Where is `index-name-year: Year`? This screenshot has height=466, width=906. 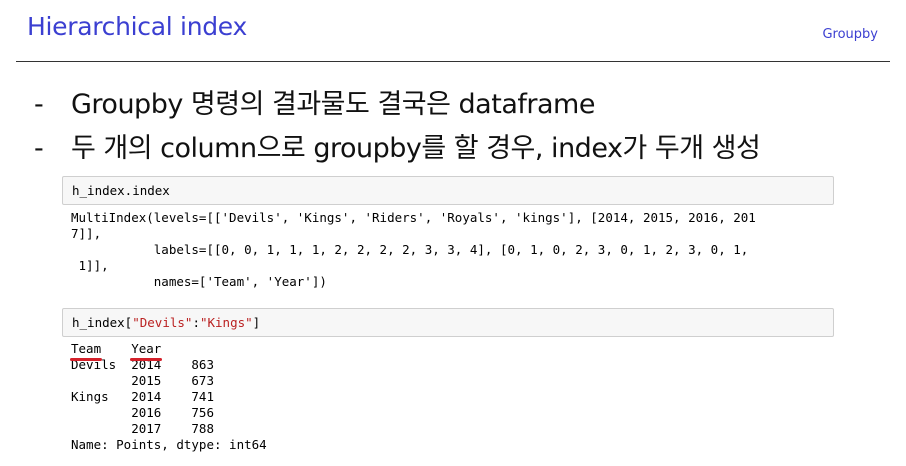 index-name-year: Year is located at coordinates (146, 351).